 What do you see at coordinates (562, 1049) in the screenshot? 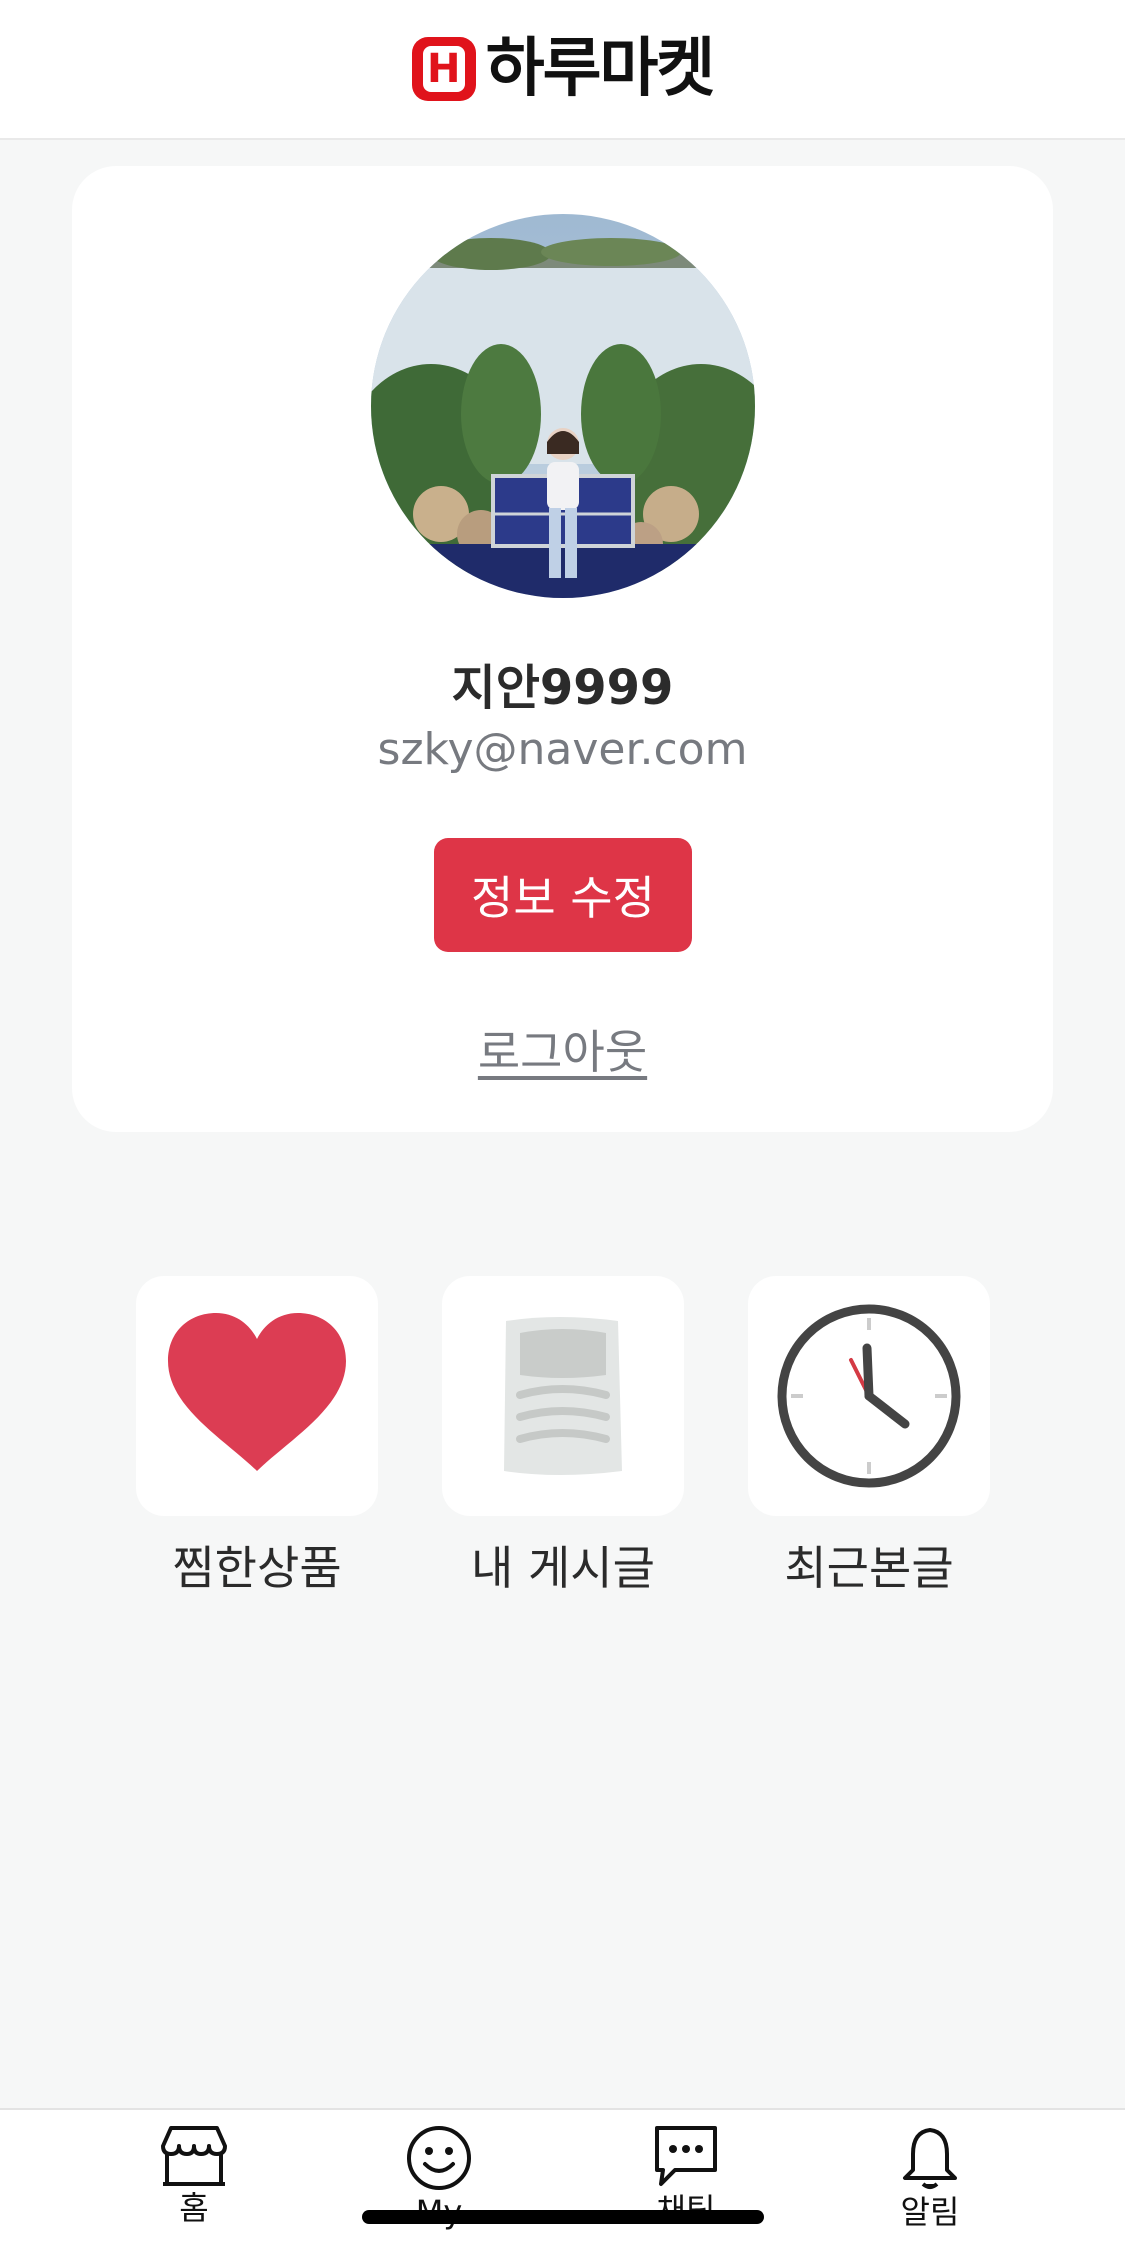
I see `logout-link: 로그아웃` at bounding box center [562, 1049].